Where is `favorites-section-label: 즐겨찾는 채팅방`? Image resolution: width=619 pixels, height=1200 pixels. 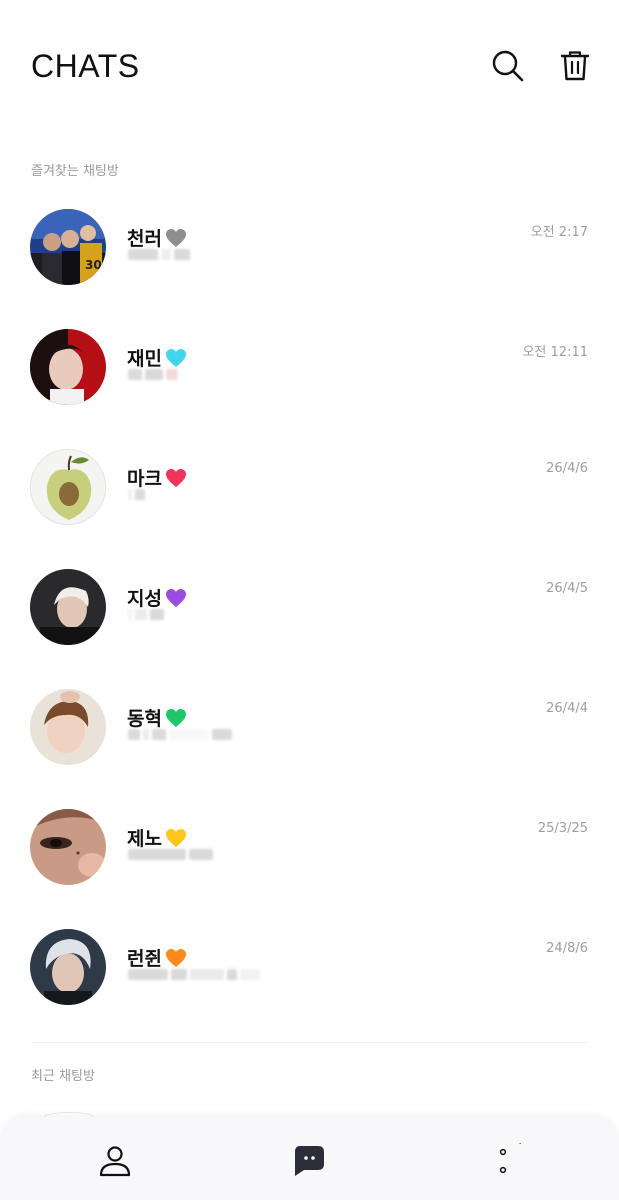
favorites-section-label: 즐겨찾는 채팅방 is located at coordinates (75, 171).